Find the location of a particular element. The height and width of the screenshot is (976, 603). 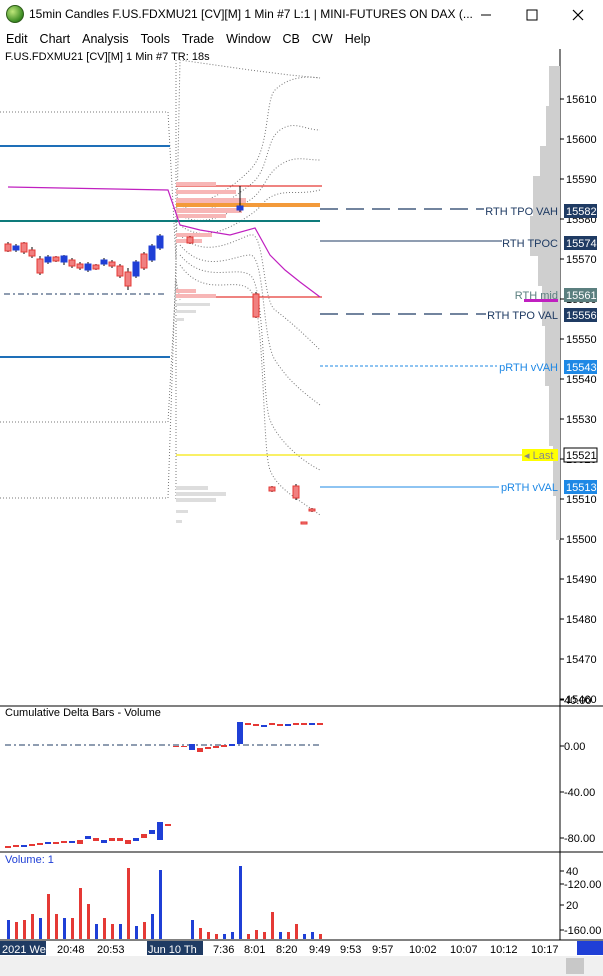

delta-bars is located at coordinates (164, 785).